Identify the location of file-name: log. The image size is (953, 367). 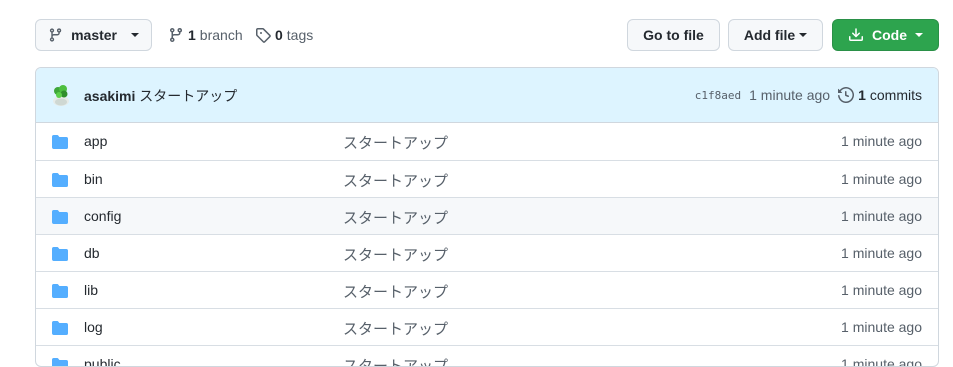
(93, 327).